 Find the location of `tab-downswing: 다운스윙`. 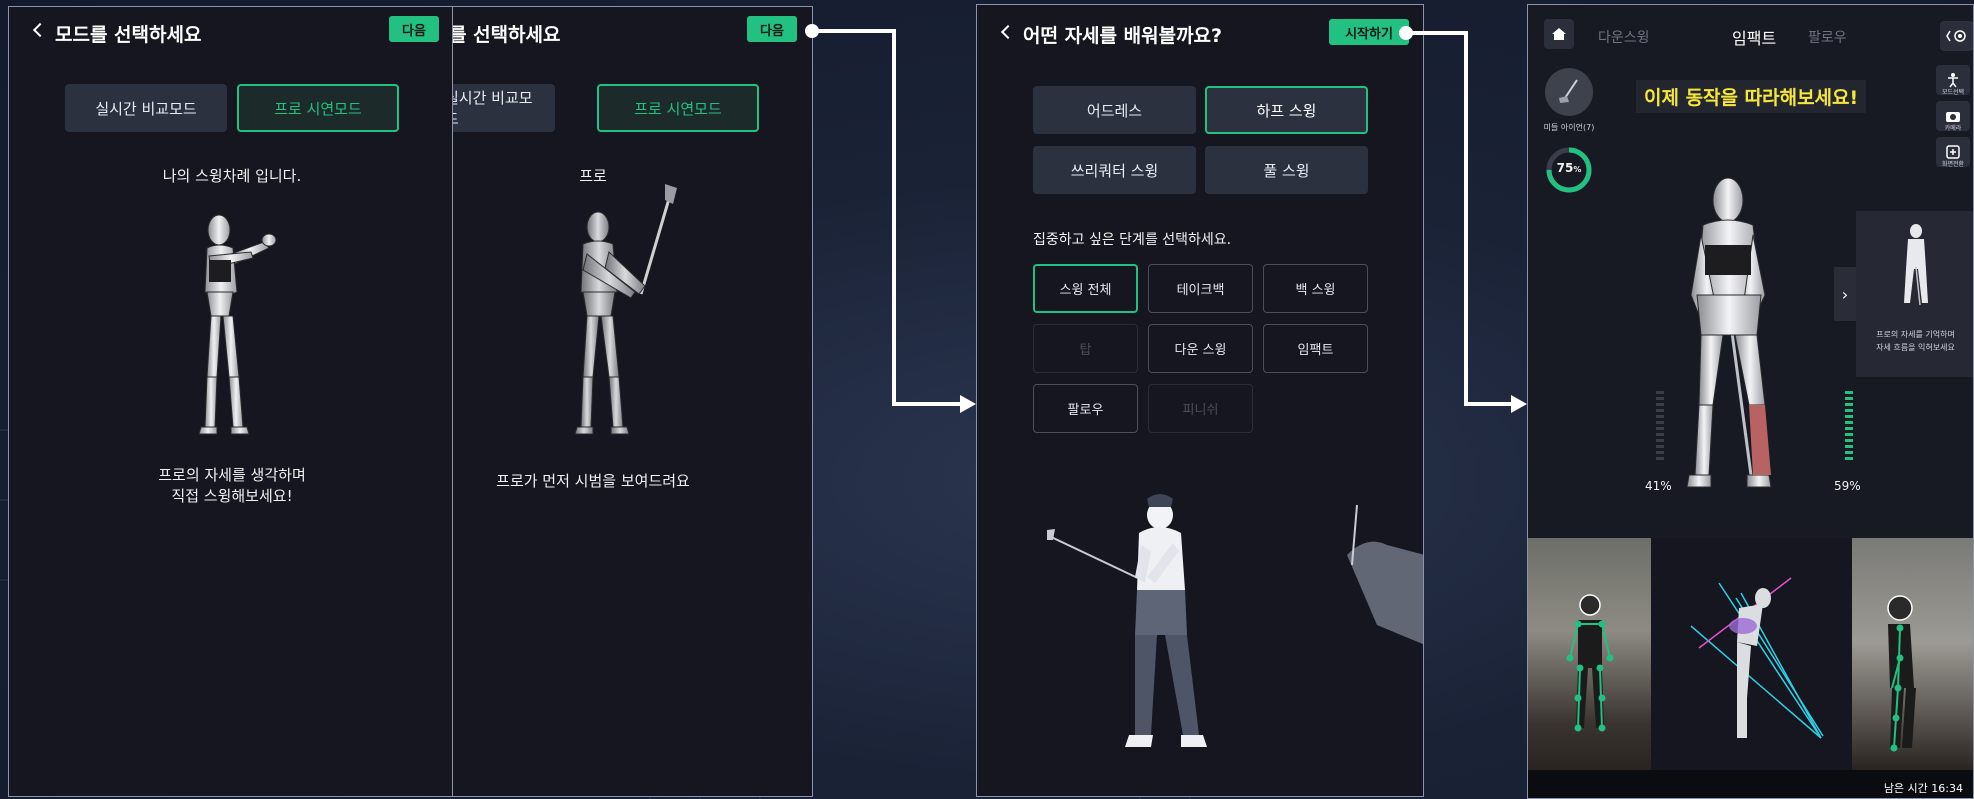

tab-downswing: 다운스윙 is located at coordinates (1624, 37).